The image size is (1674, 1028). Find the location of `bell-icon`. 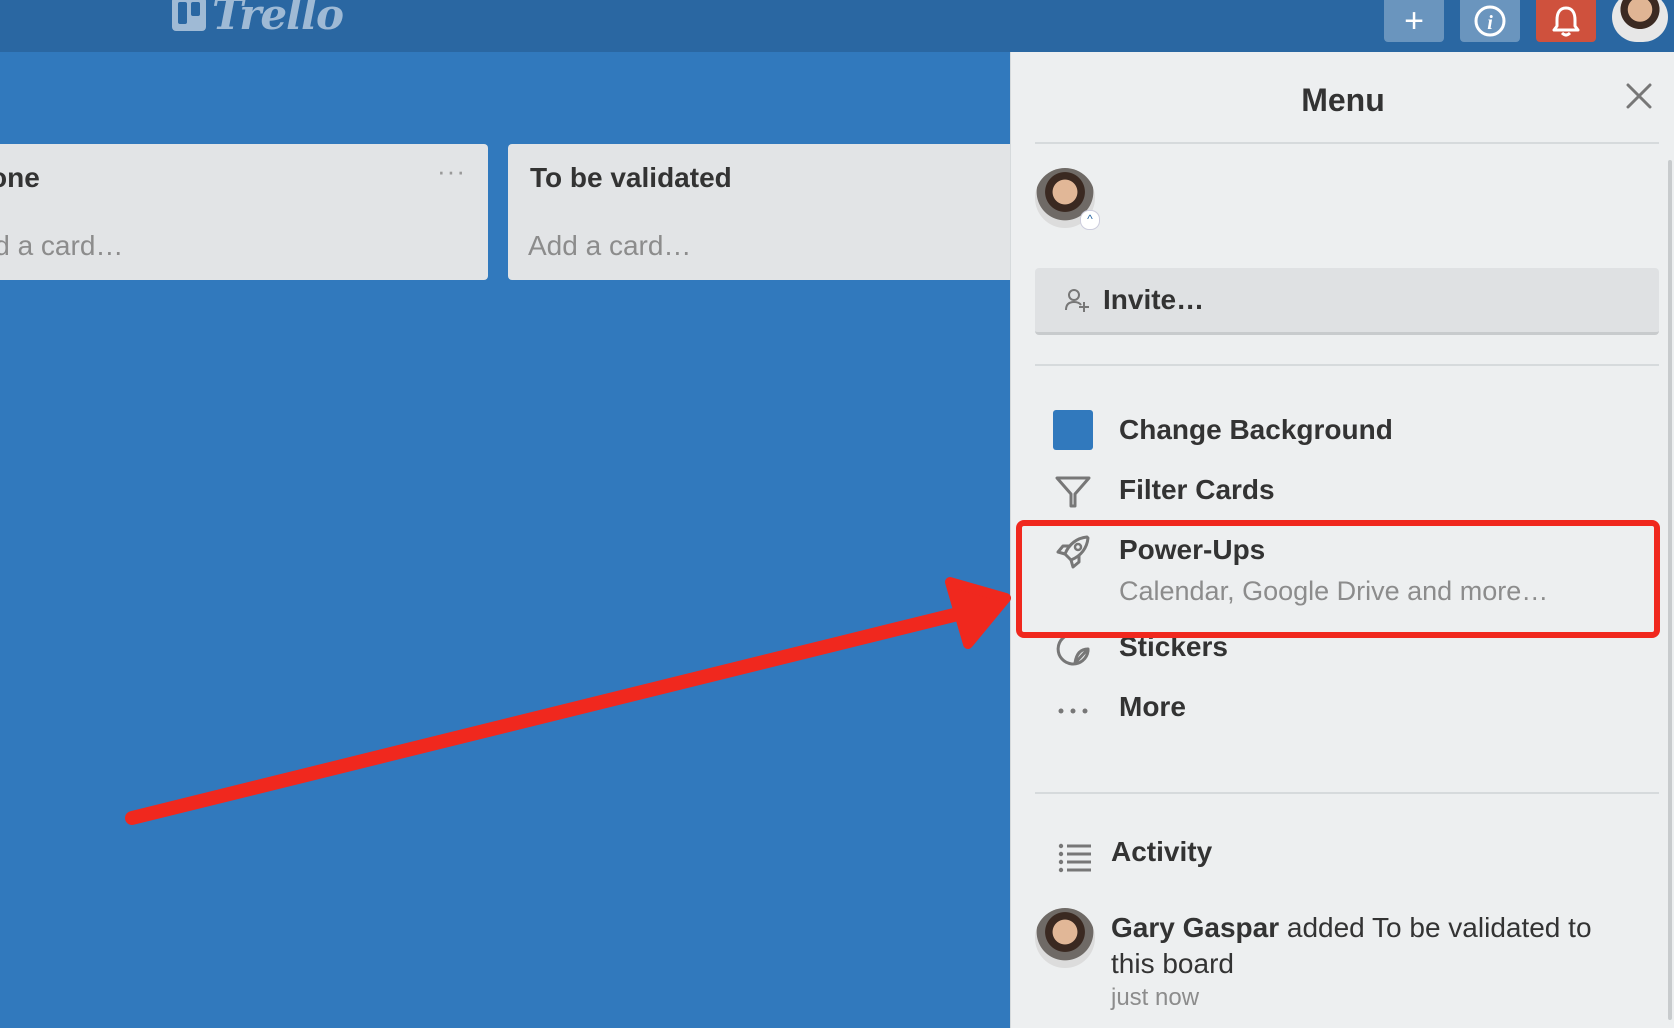

bell-icon is located at coordinates (1566, 21).